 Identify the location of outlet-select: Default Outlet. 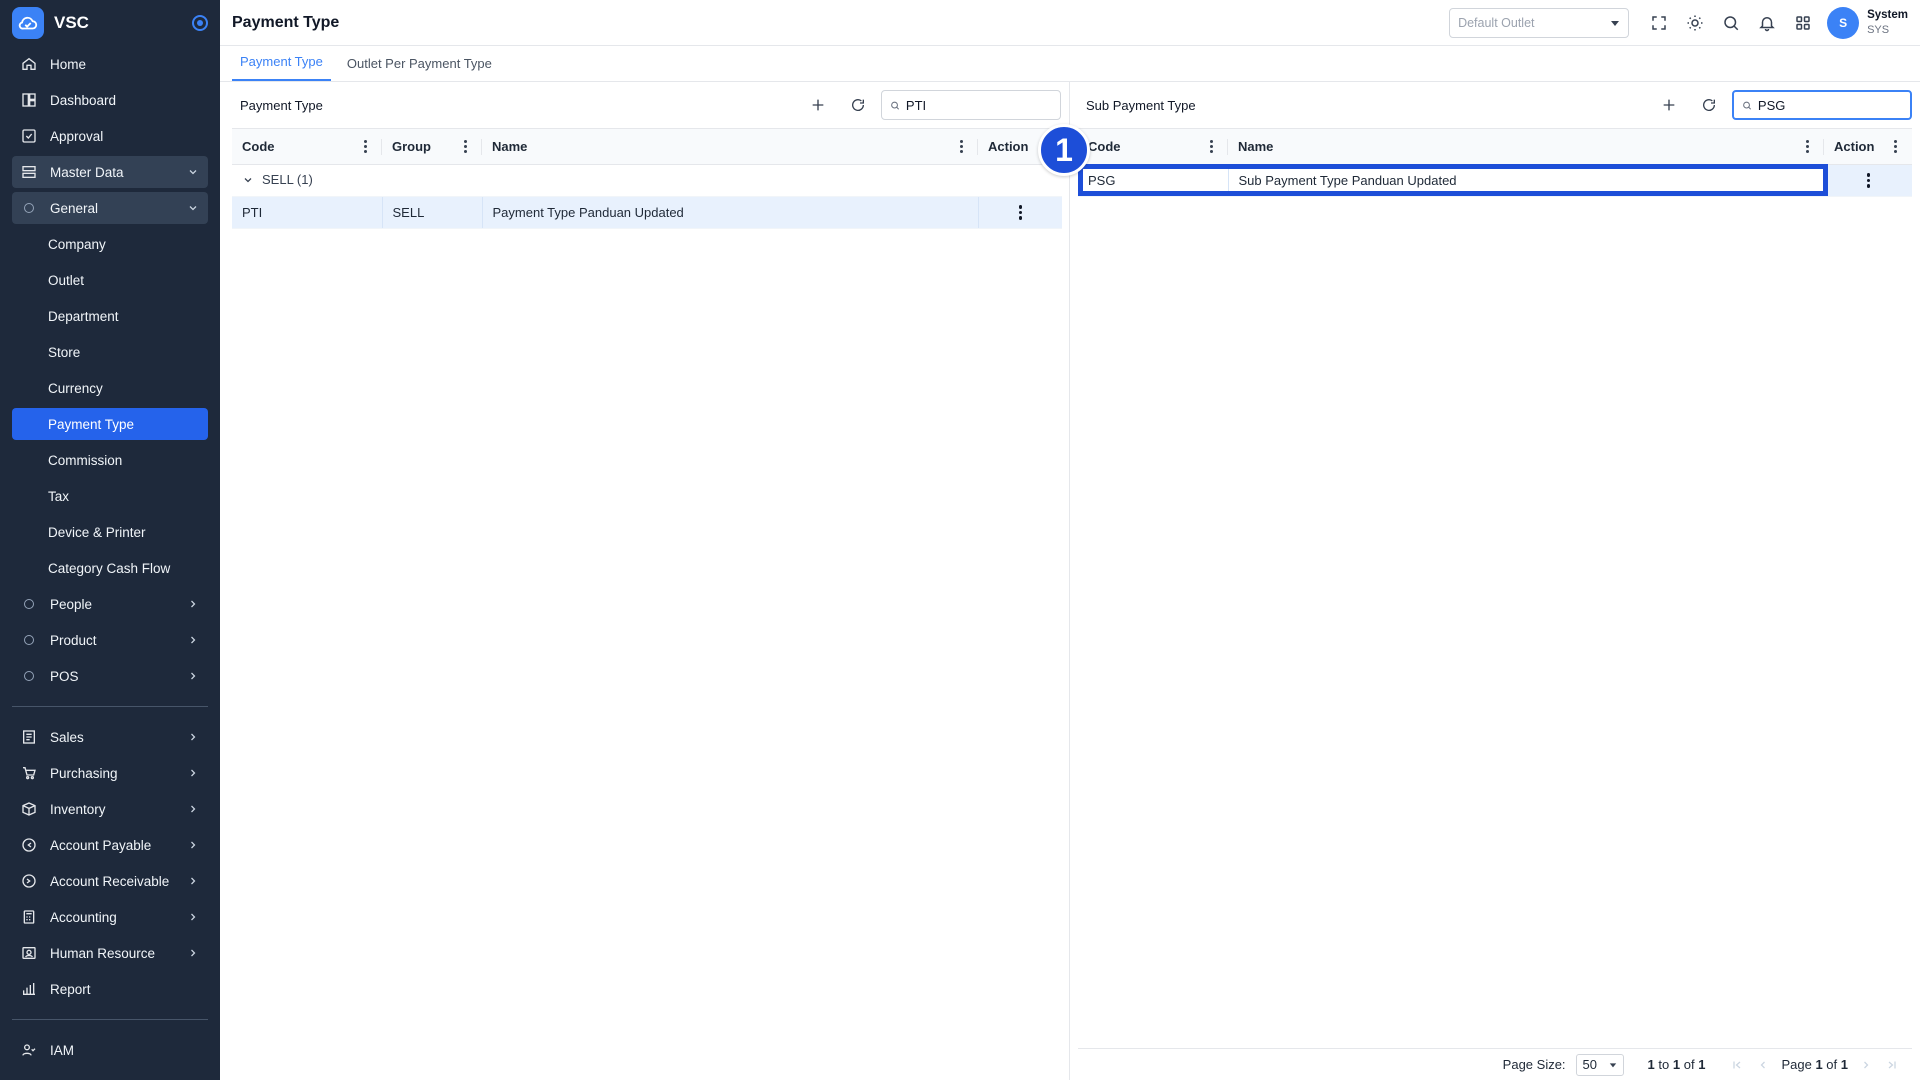
(1539, 22).